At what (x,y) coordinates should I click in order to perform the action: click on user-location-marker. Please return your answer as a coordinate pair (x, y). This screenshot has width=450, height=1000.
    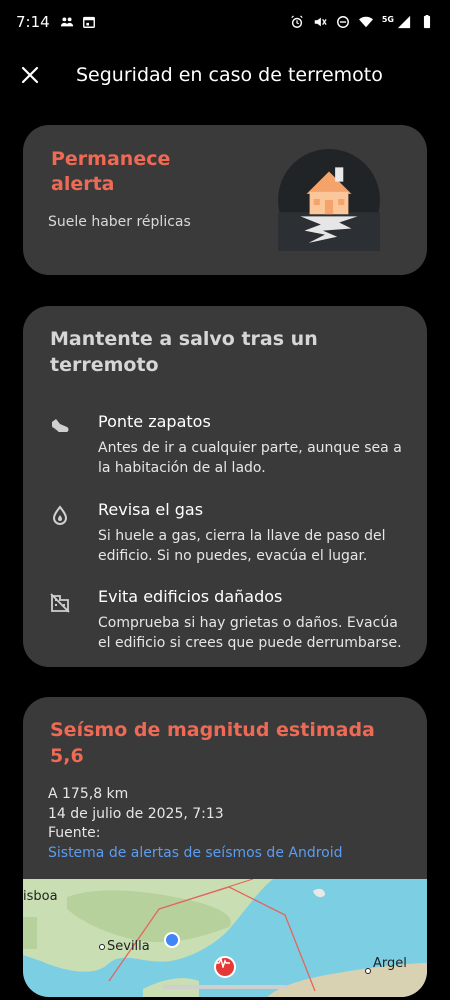
    Looking at the image, I should click on (172, 940).